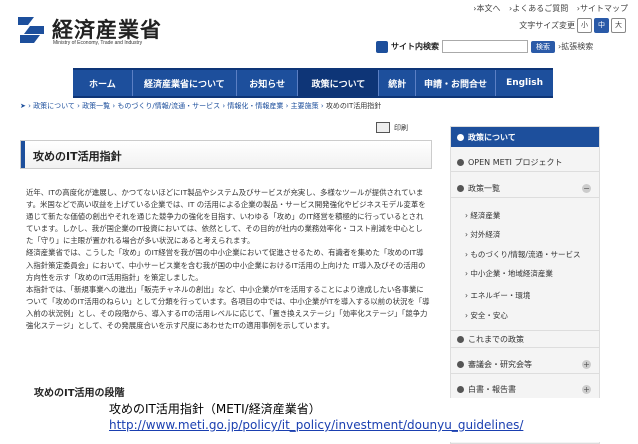 The image size is (638, 444). Describe the element at coordinates (511, 273) in the screenshot. I see `sidebar-subitem-label: 中小企業・地域経済産業` at that location.